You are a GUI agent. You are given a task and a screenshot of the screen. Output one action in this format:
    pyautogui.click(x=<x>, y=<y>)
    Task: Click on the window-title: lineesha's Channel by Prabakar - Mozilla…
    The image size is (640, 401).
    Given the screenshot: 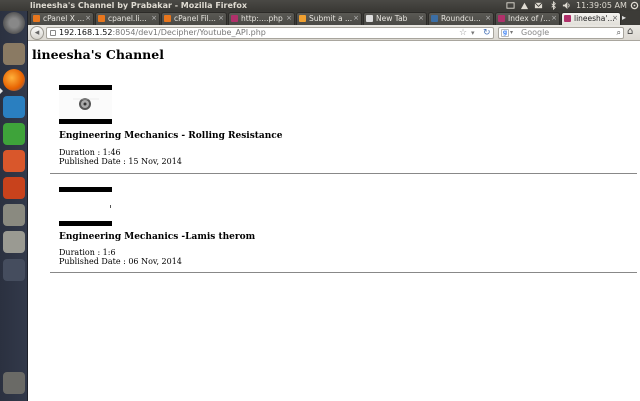 What is the action you would take?
    pyautogui.click(x=139, y=5)
    